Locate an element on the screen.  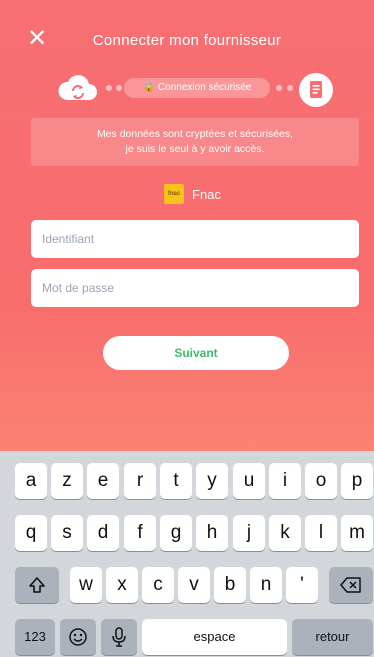
next-button: Suivant is located at coordinates (196, 353).